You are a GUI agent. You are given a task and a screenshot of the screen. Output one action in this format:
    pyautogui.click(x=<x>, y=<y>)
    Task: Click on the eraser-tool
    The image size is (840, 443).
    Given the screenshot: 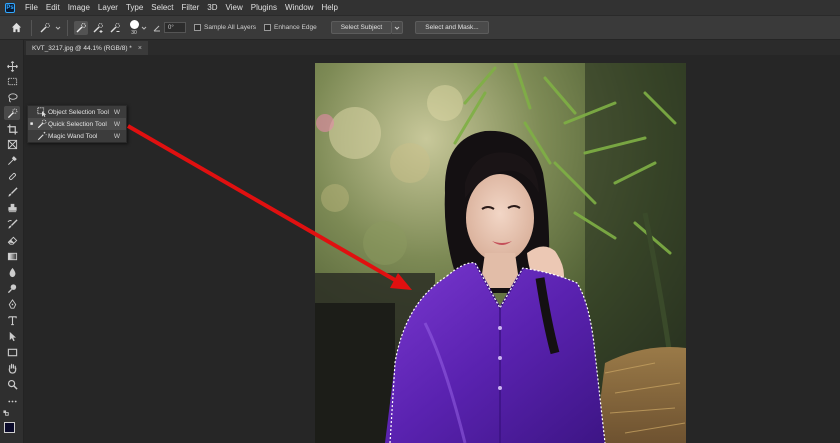 What is the action you would take?
    pyautogui.click(x=12, y=240)
    